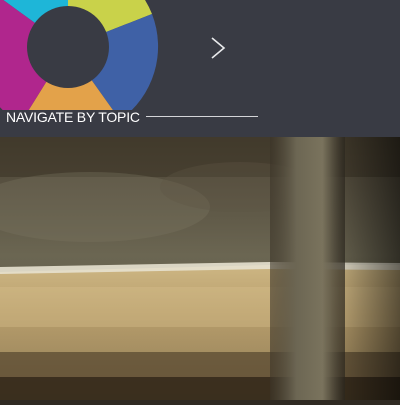  What do you see at coordinates (73, 117) in the screenshot?
I see `navigate-by-topic-label: NAVIGATE BY TOPIC` at bounding box center [73, 117].